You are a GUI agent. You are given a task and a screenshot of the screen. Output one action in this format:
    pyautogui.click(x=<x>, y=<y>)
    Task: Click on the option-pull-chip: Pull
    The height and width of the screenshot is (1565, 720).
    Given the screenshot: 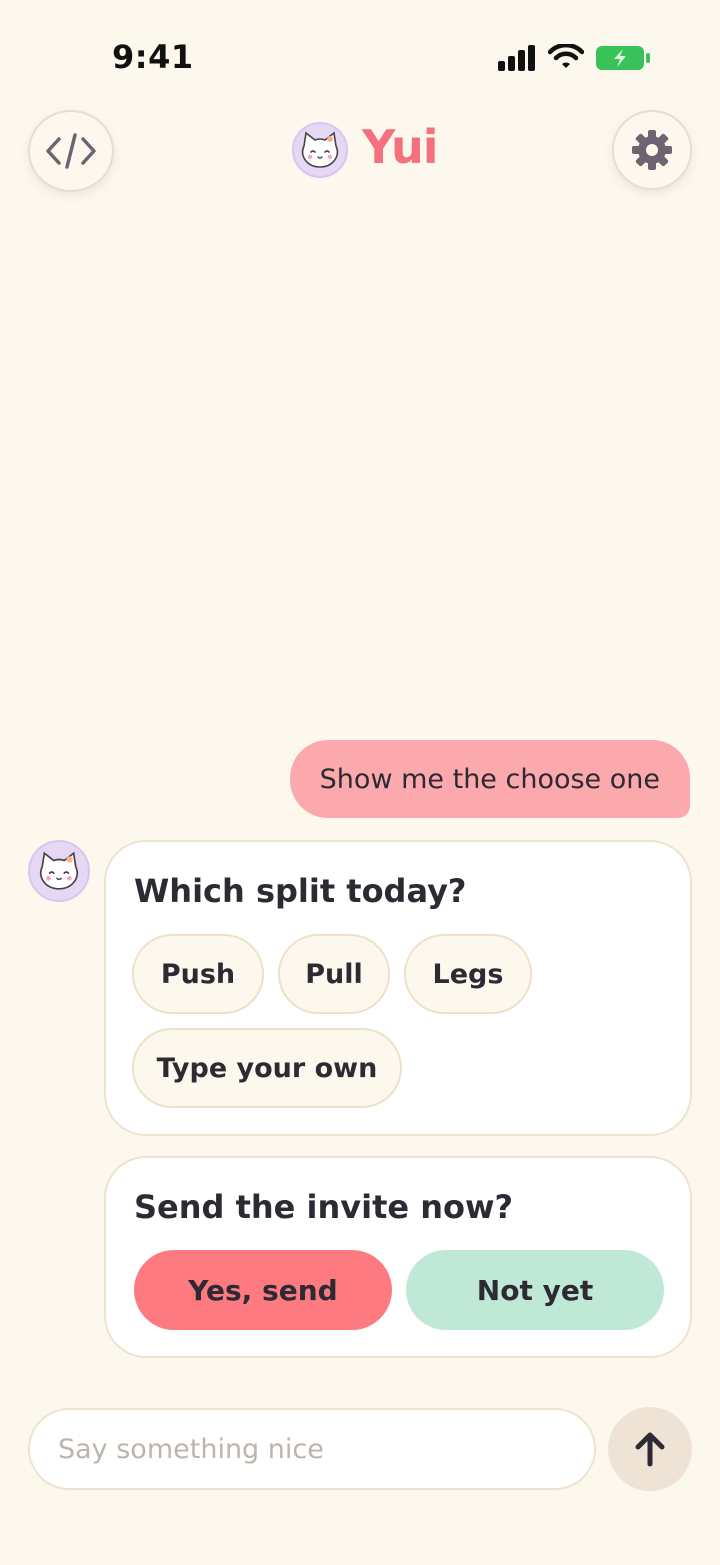 What is the action you would take?
    pyautogui.click(x=334, y=974)
    